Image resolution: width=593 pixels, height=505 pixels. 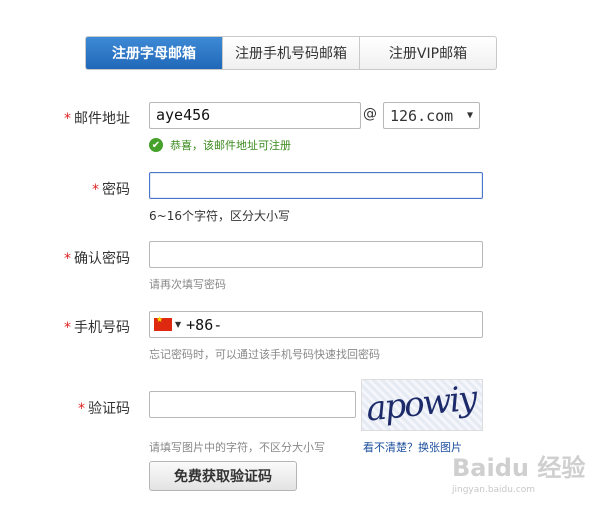 I want to click on captcha-input, so click(x=252, y=404).